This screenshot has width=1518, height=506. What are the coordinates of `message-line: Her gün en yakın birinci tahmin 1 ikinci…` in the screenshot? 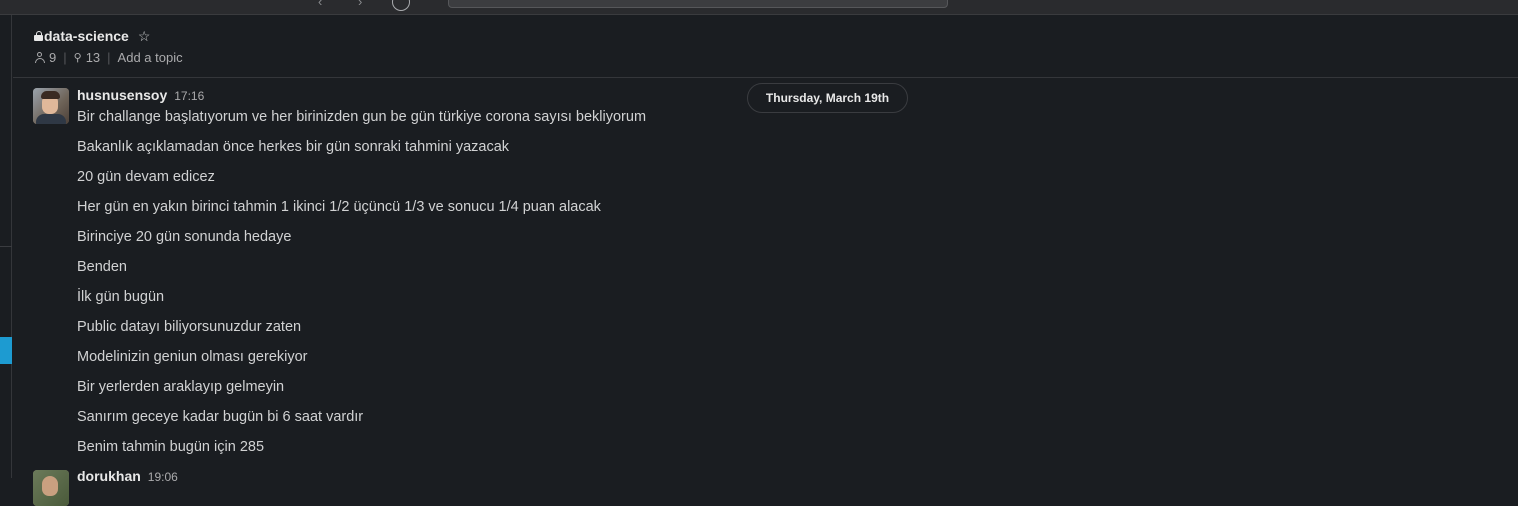 It's located at (339, 207).